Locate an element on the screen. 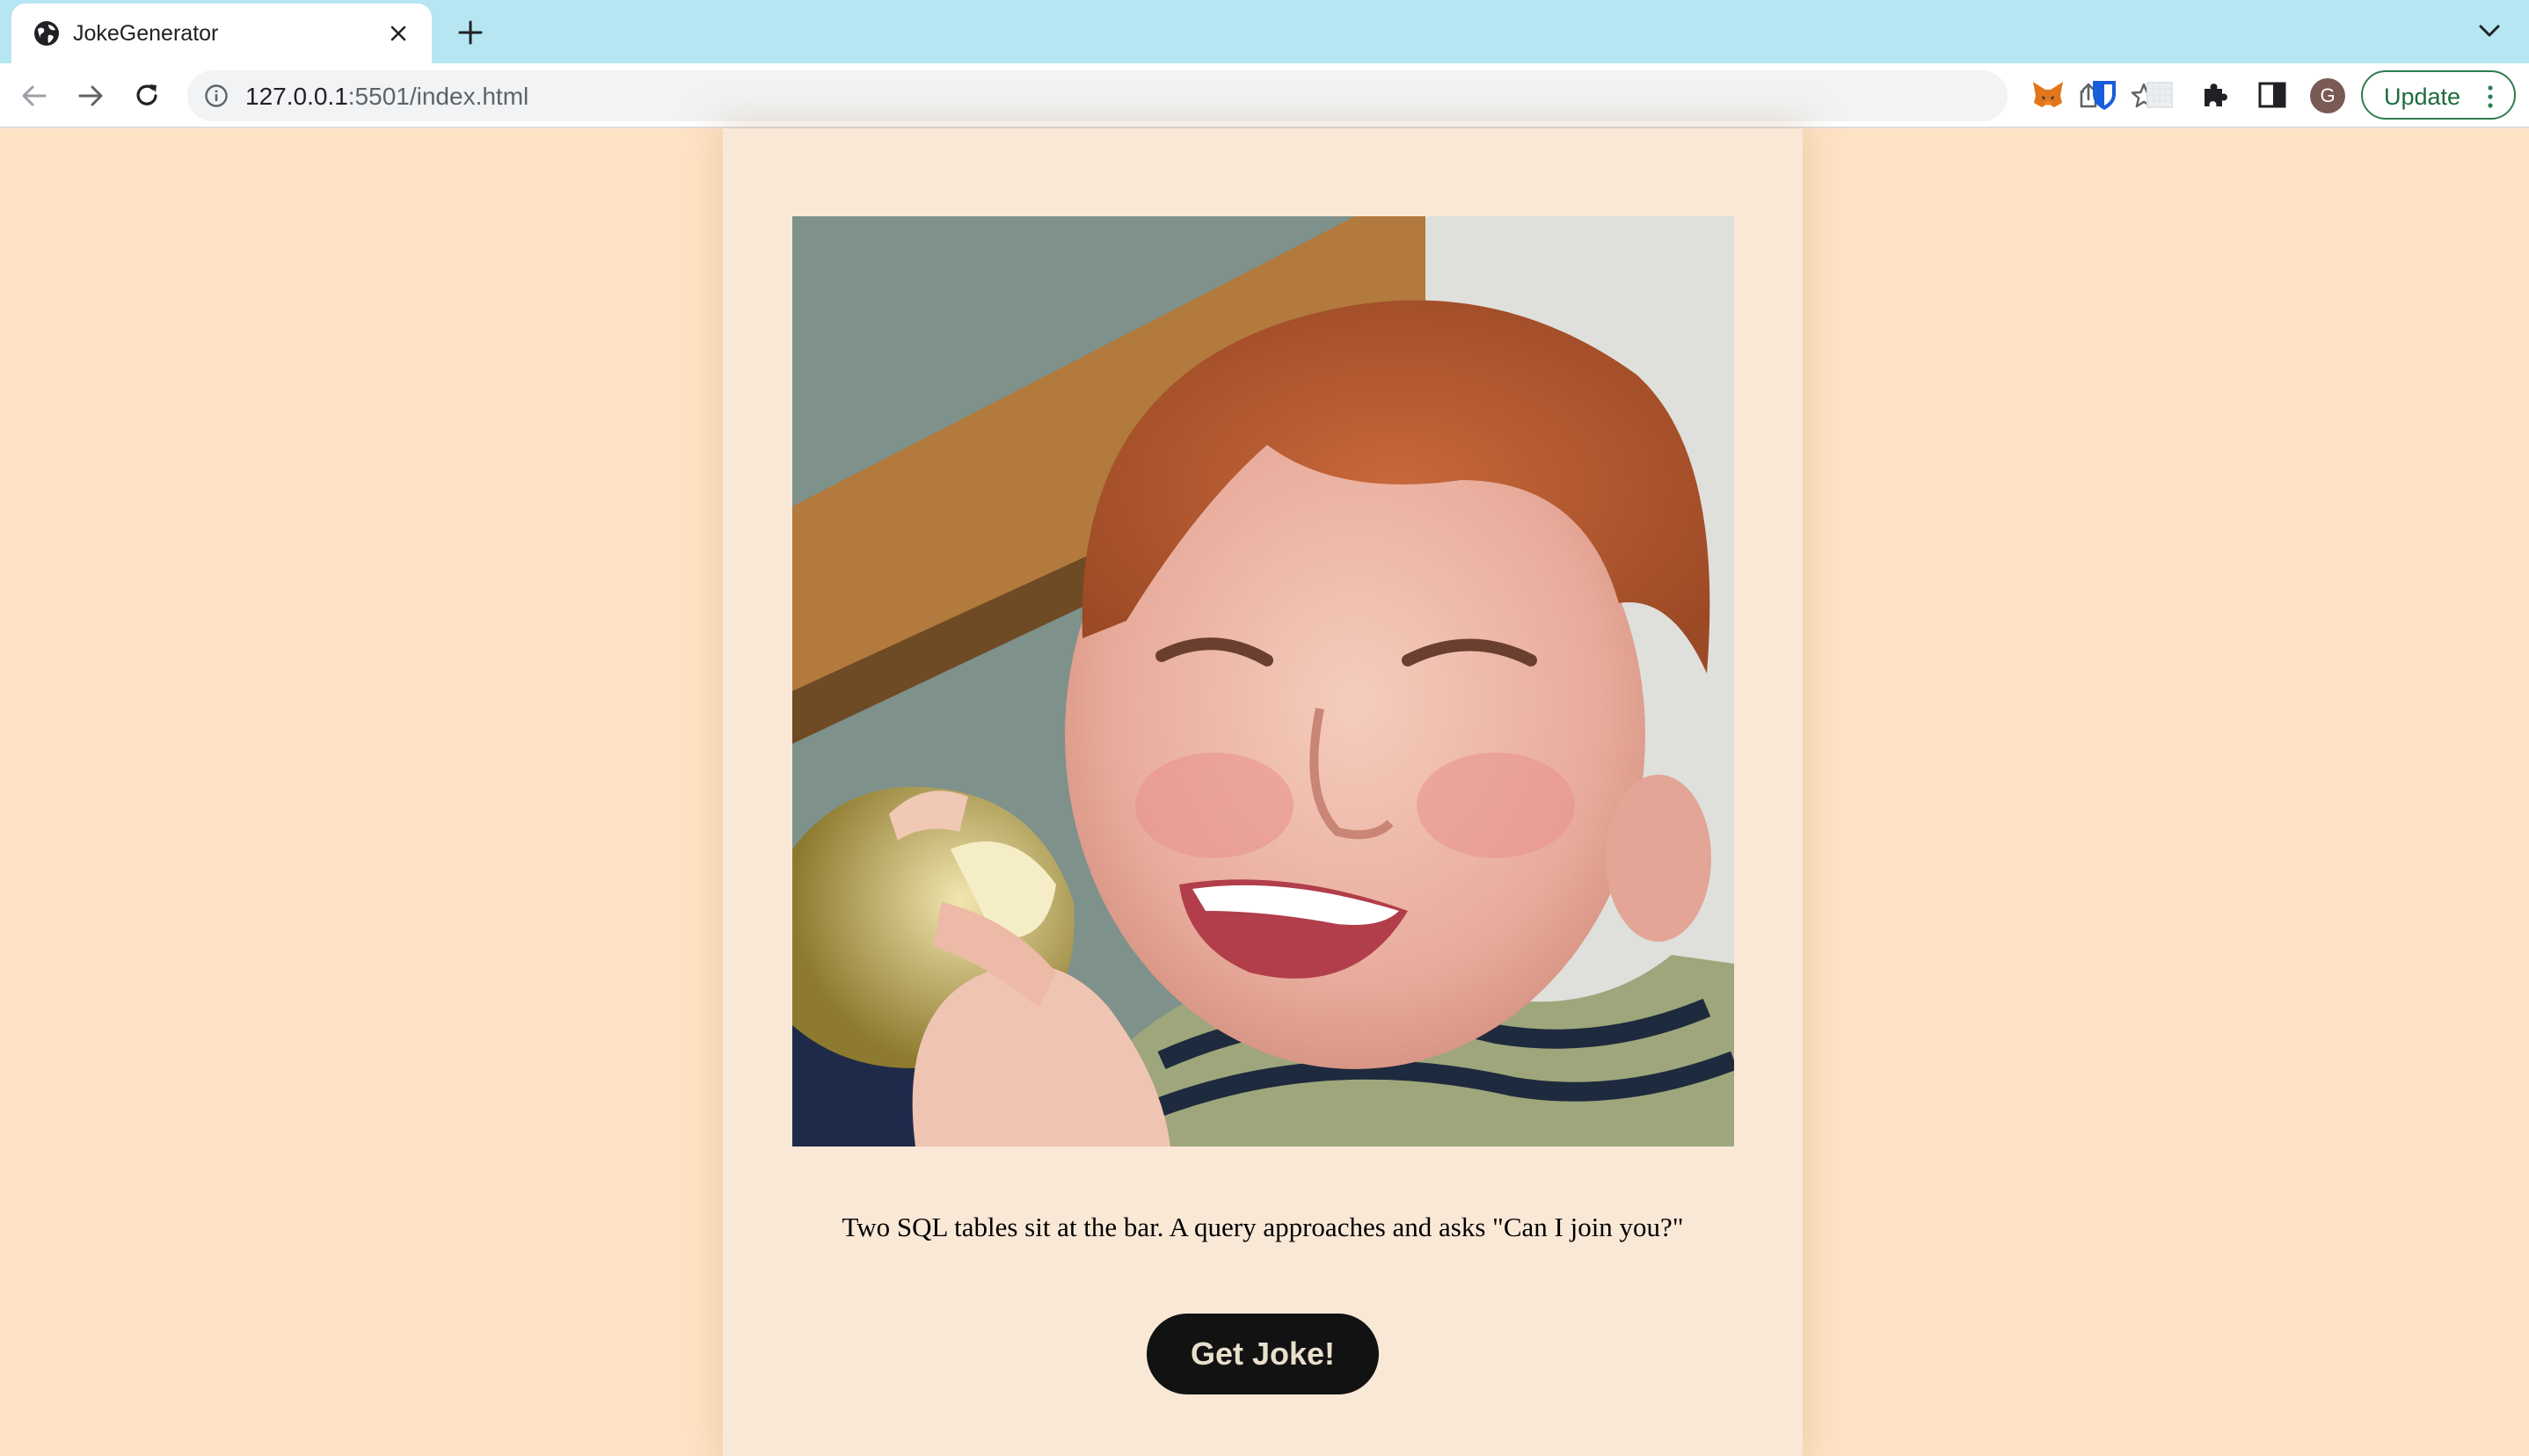 Image resolution: width=2529 pixels, height=1456 pixels. blank-extension-icon is located at coordinates (2159, 94).